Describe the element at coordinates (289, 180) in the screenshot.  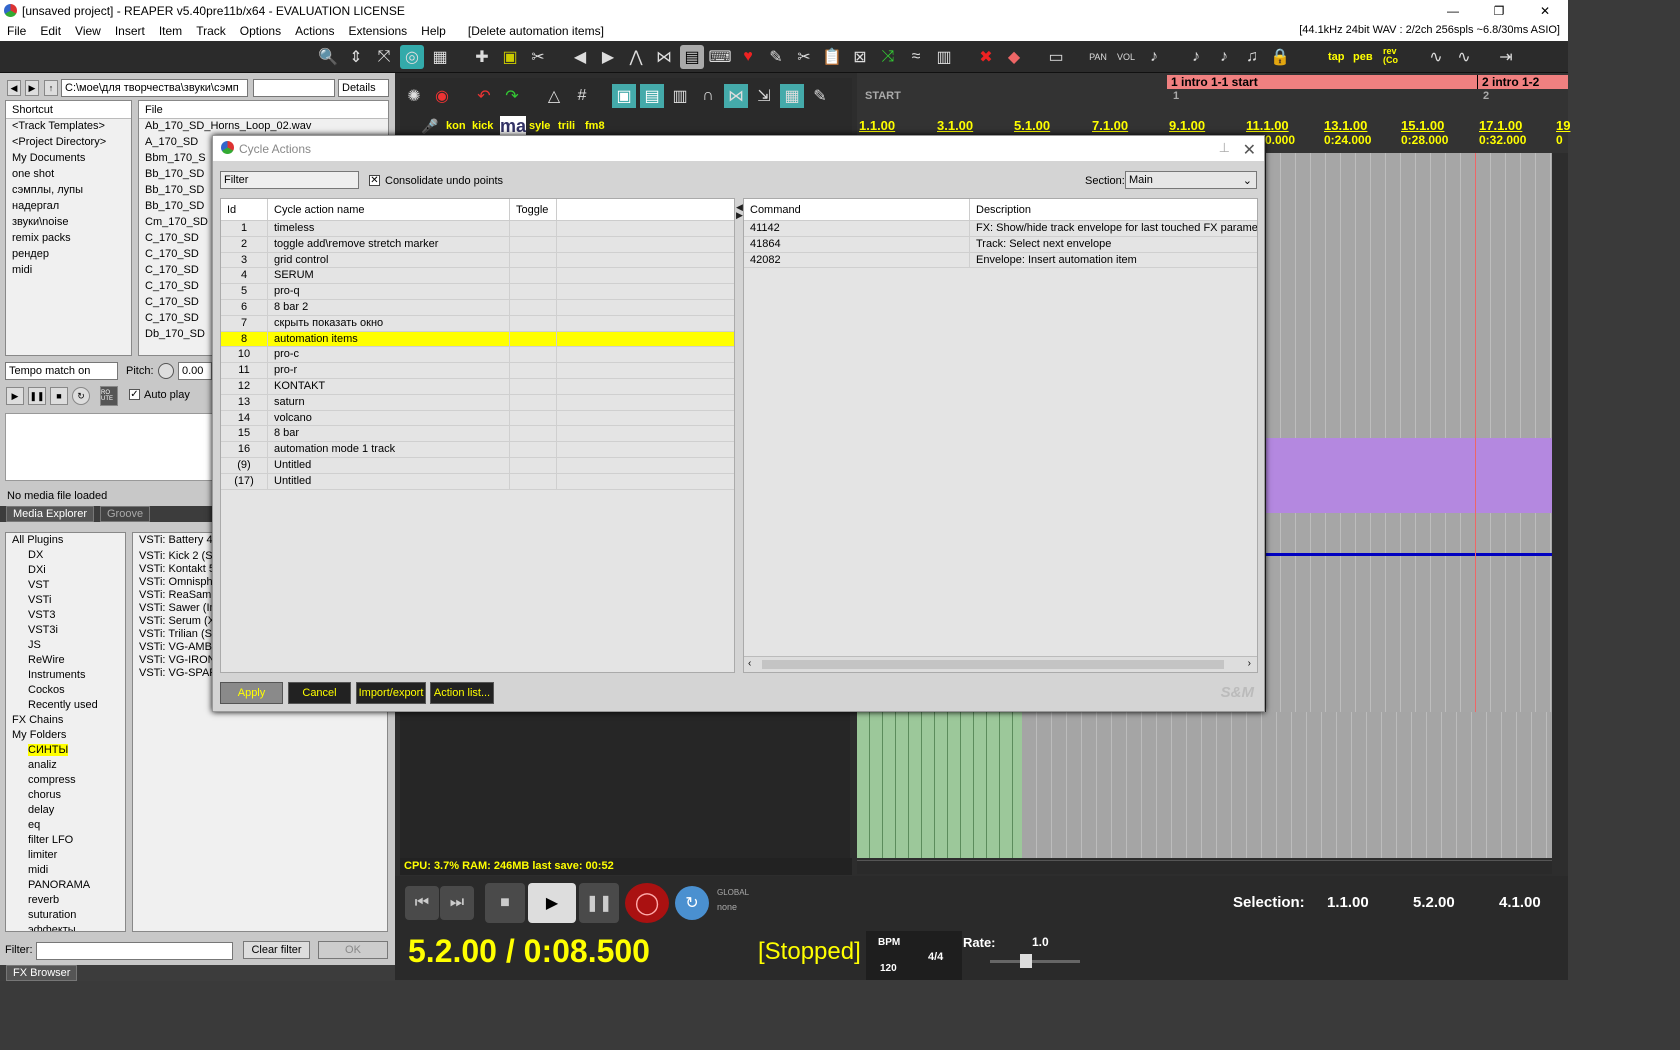
I see `filter-input: Filter` at that location.